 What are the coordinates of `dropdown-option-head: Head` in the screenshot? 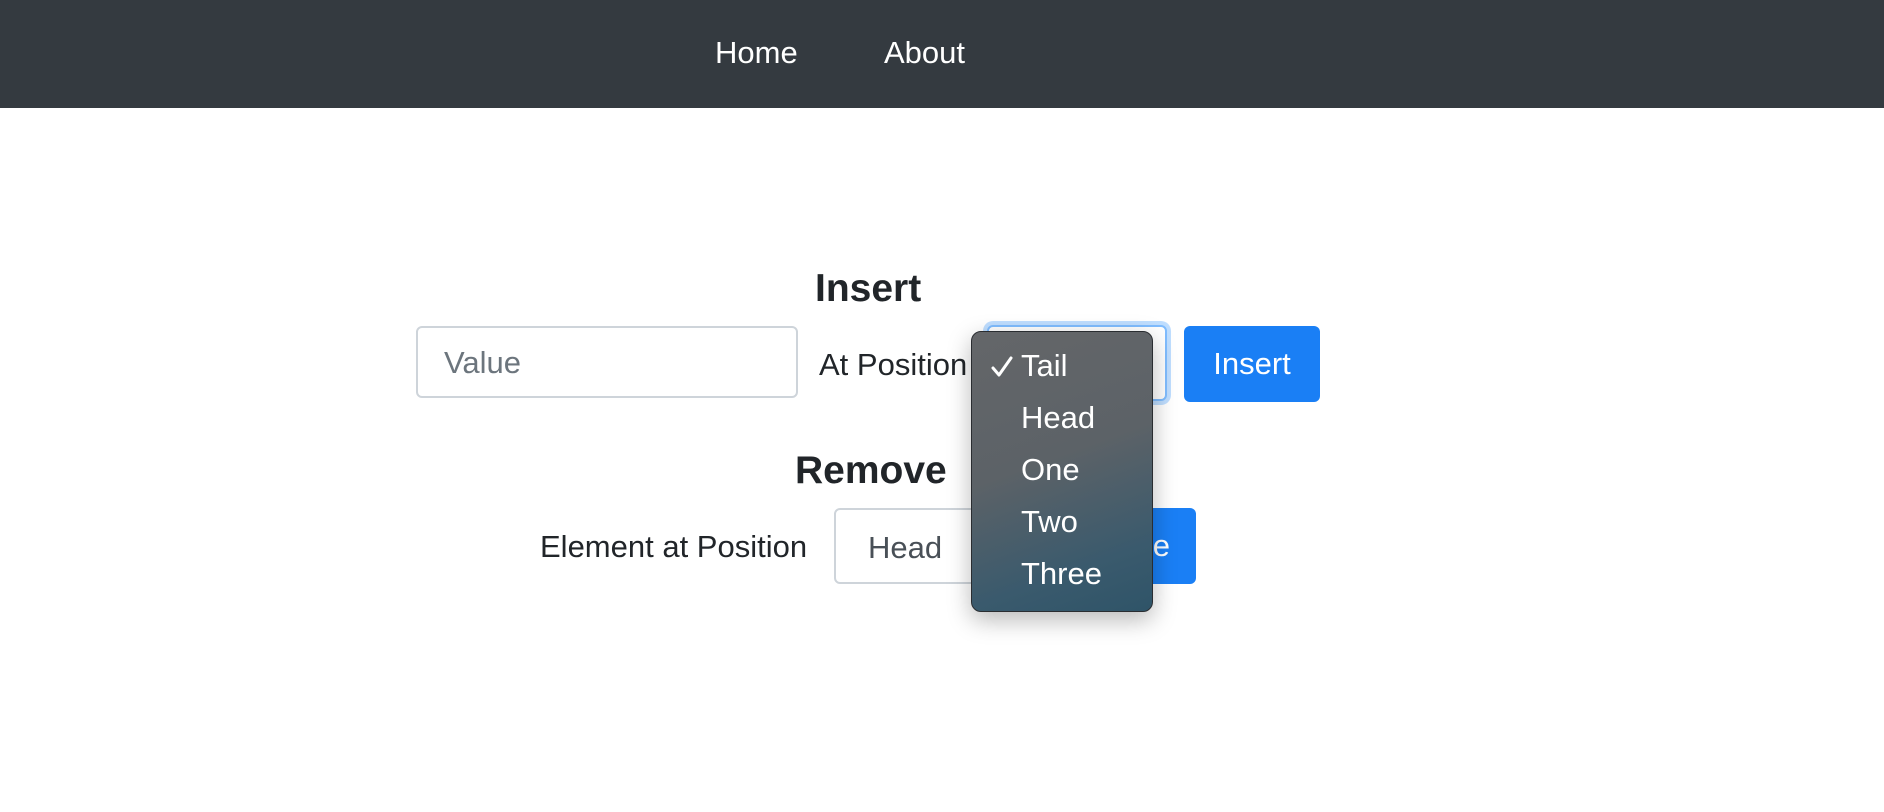 It's located at (1058, 418).